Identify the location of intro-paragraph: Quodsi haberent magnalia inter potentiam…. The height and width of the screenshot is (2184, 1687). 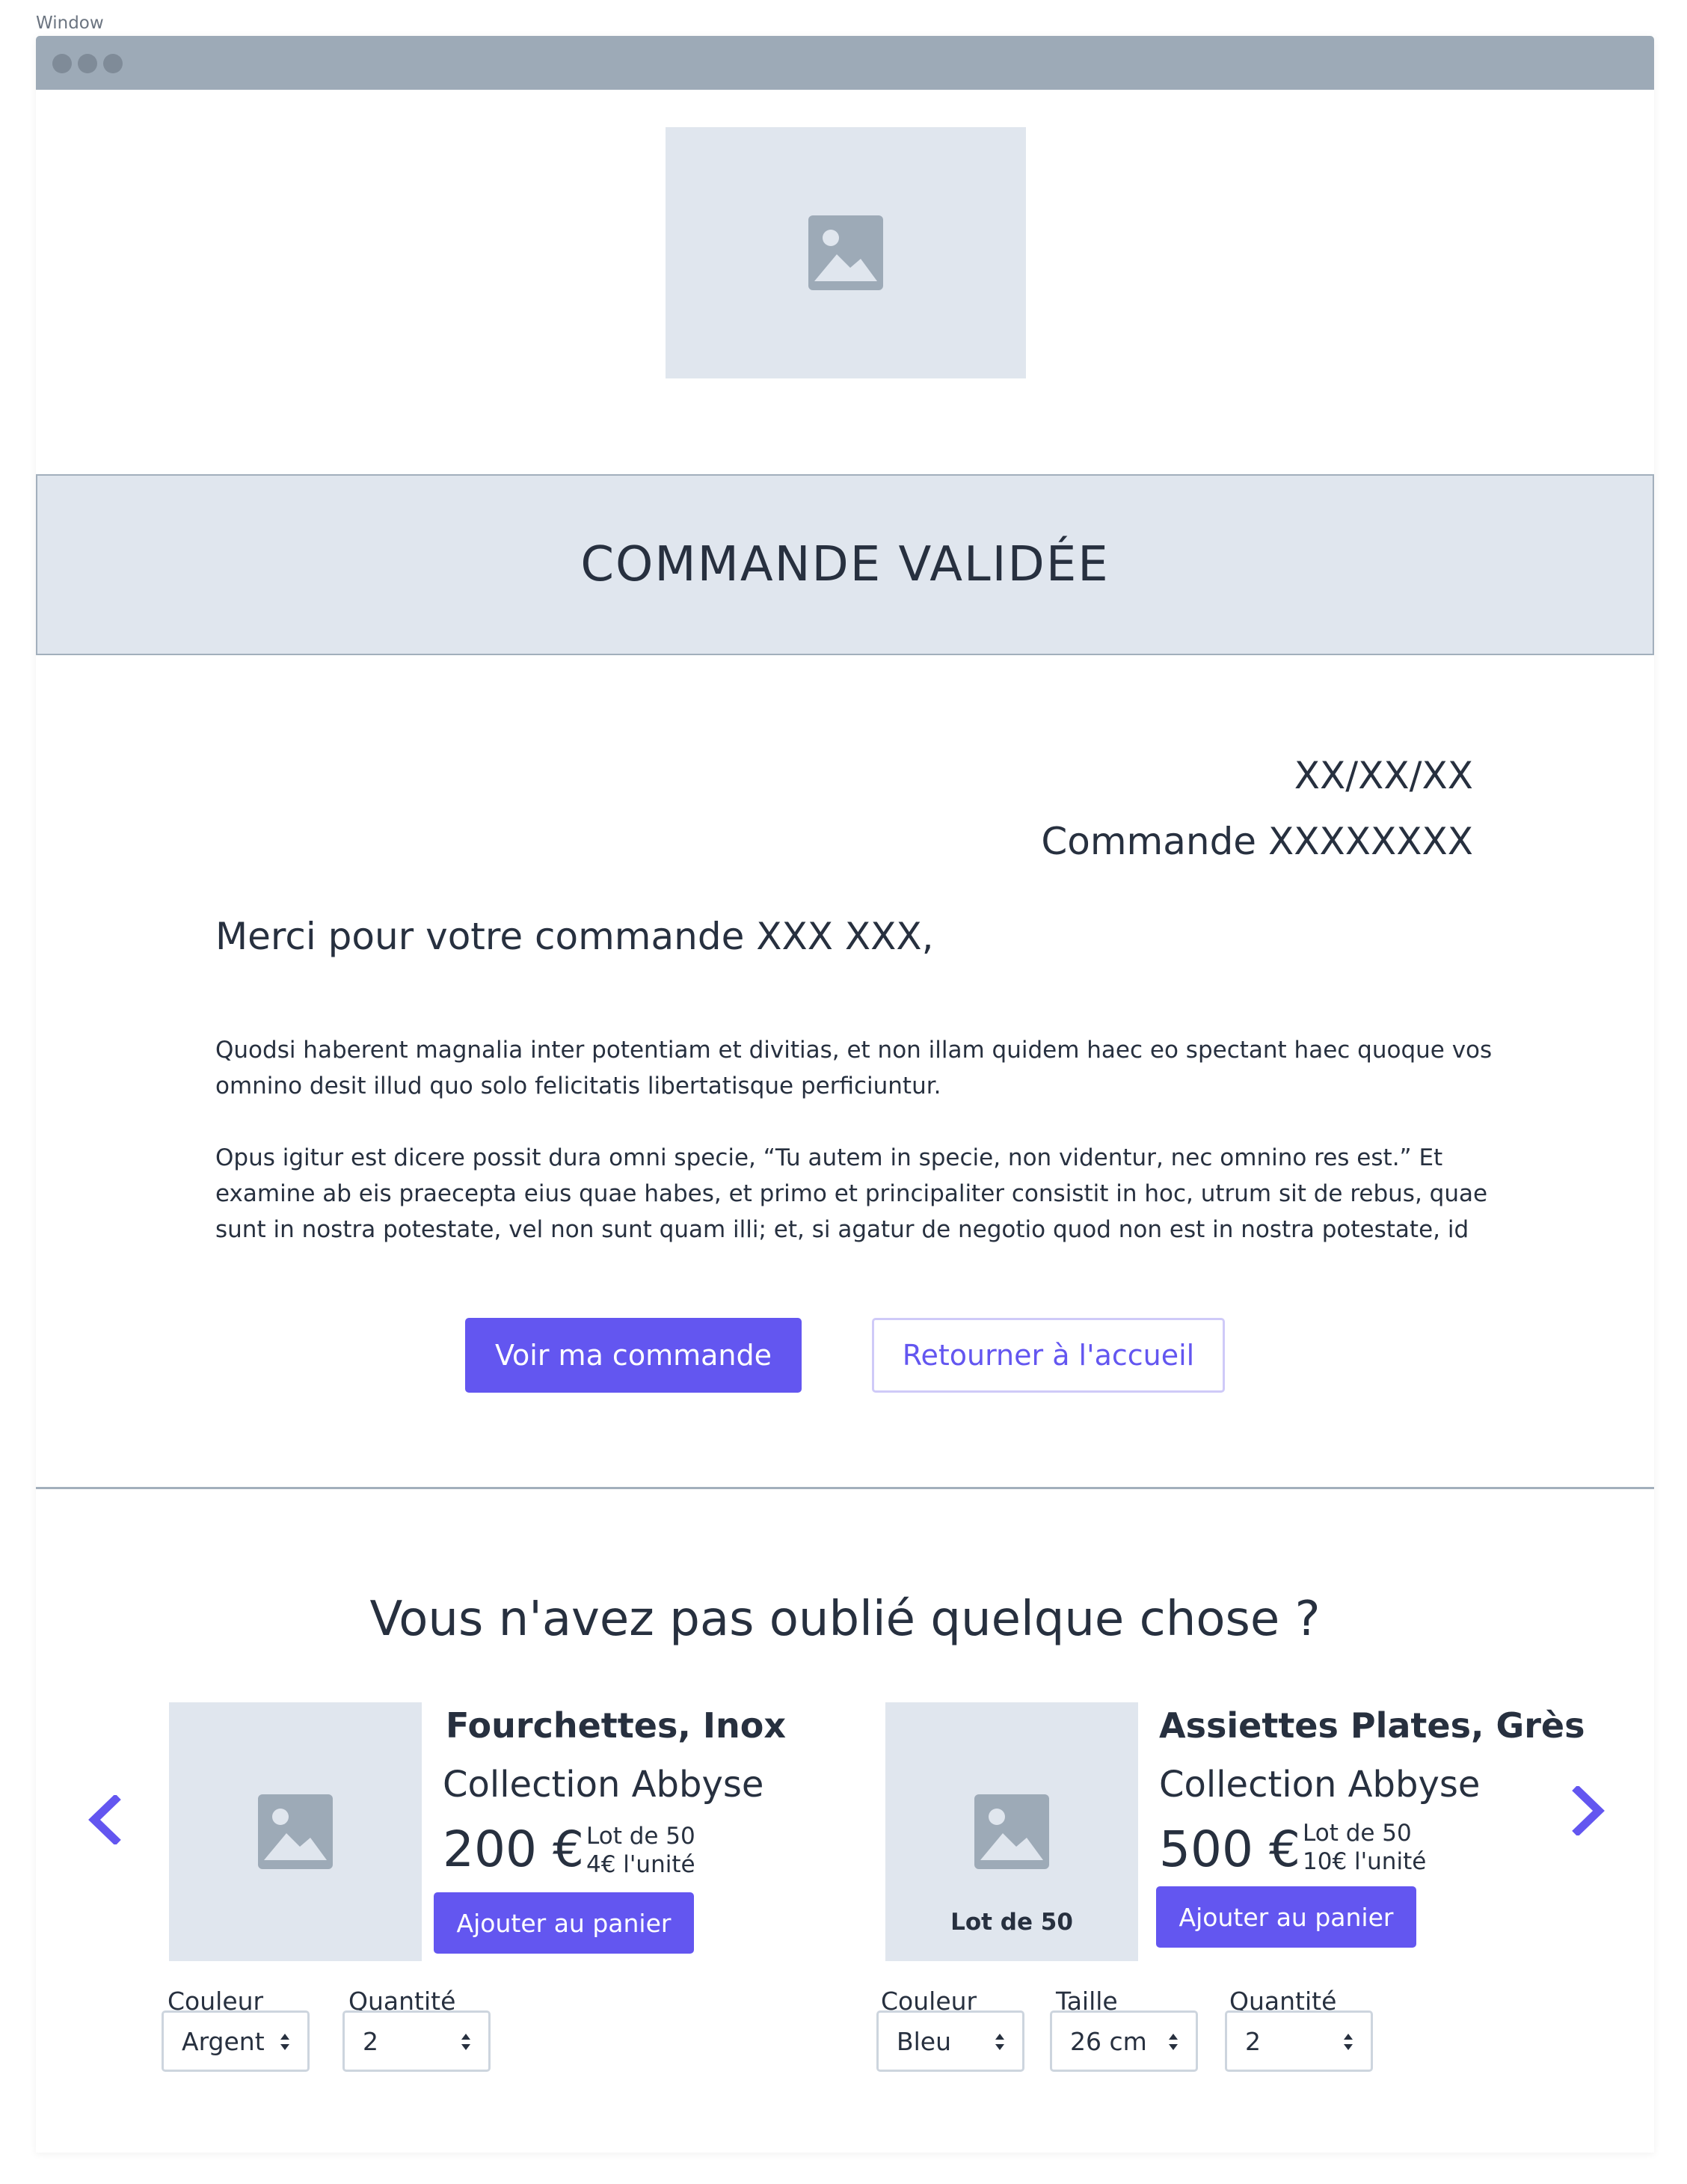
(858, 1068).